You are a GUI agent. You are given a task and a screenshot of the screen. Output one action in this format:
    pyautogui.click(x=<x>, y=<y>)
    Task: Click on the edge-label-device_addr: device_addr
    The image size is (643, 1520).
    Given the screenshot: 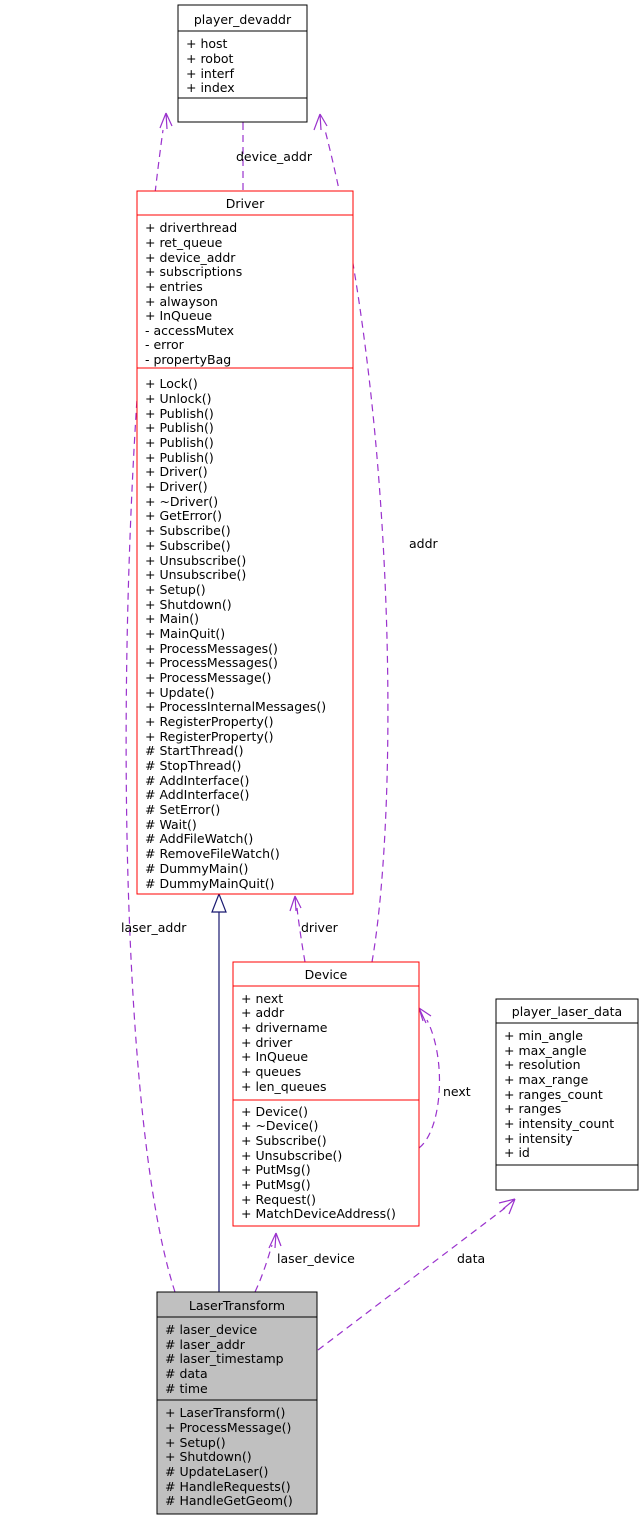 What is the action you would take?
    pyautogui.click(x=274, y=156)
    